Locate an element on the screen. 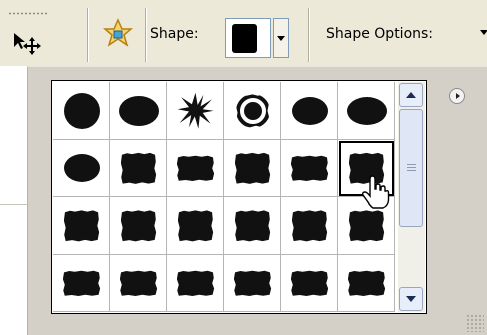  shape-cell-smooth-oval-wide is located at coordinates (366, 111).